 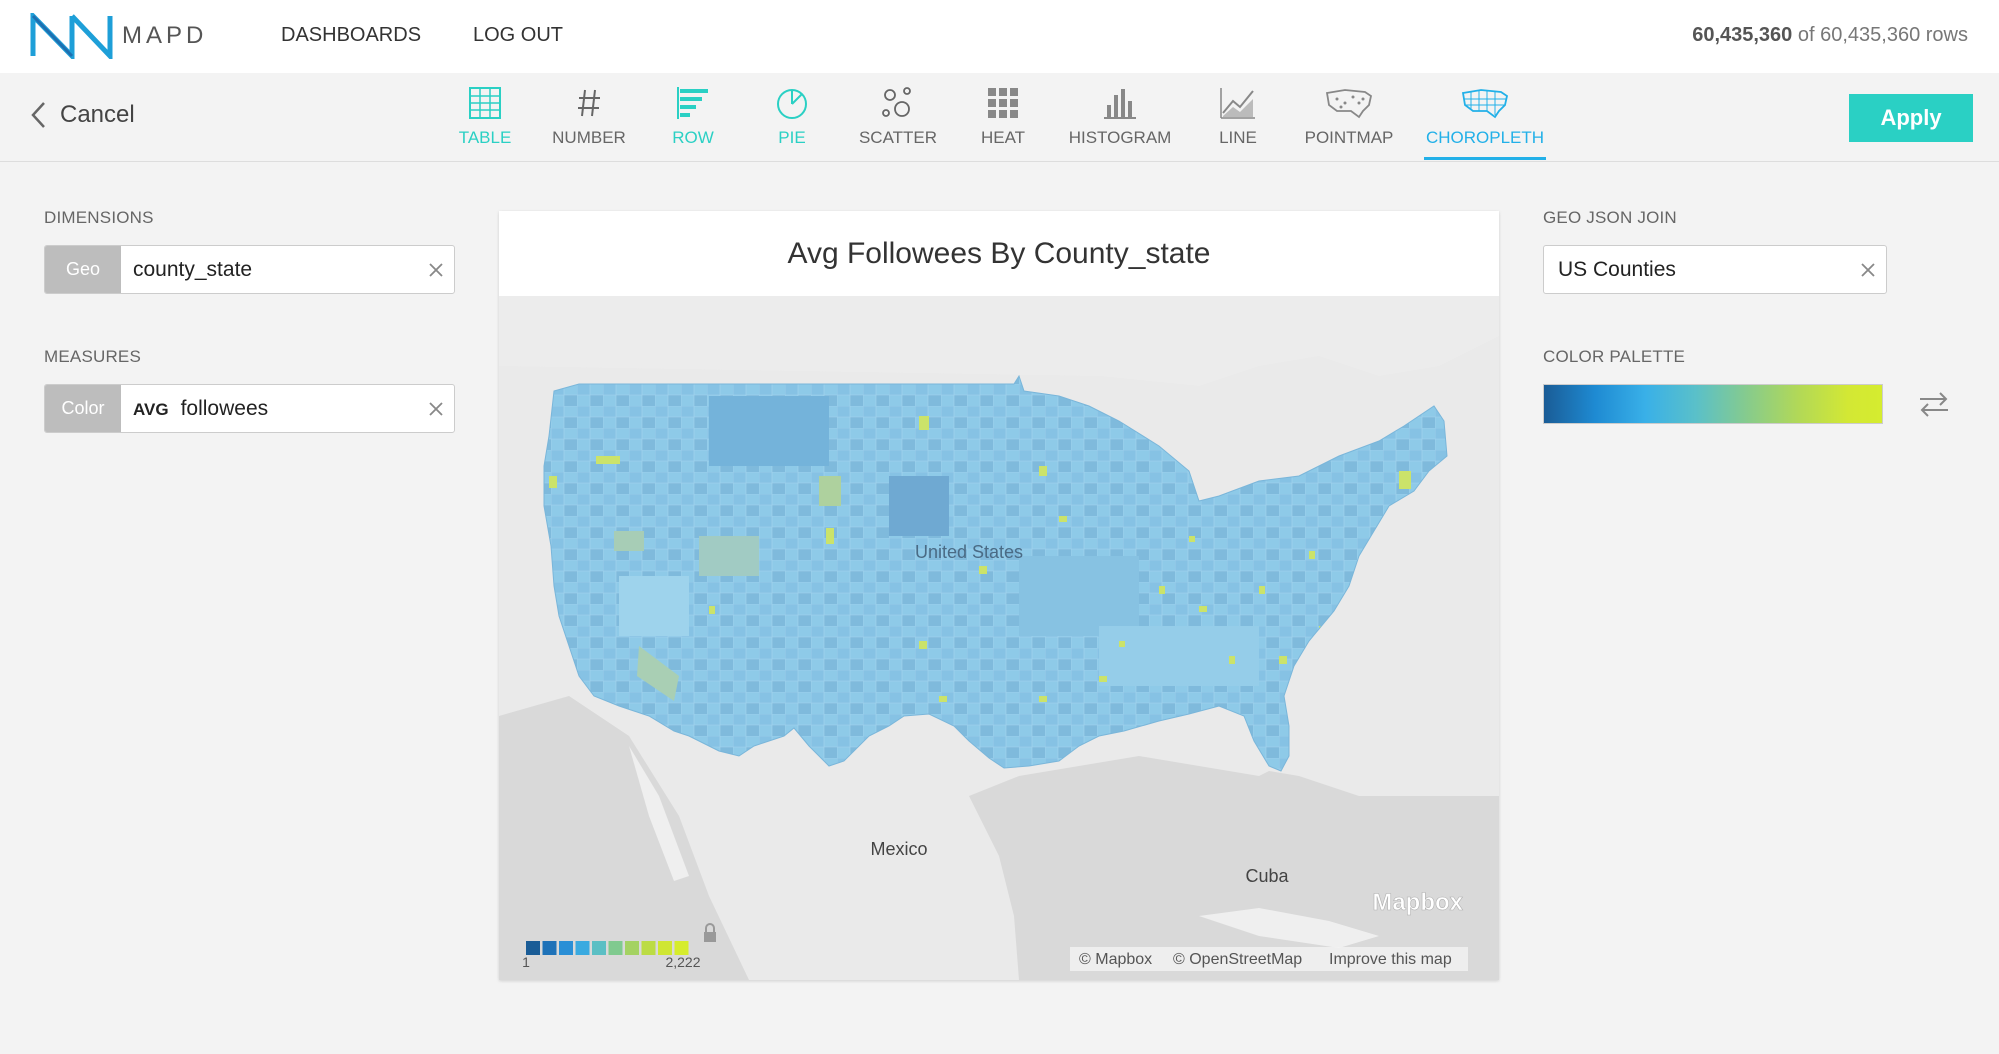 I want to click on dimension-field: Geo county_state, so click(x=249, y=269).